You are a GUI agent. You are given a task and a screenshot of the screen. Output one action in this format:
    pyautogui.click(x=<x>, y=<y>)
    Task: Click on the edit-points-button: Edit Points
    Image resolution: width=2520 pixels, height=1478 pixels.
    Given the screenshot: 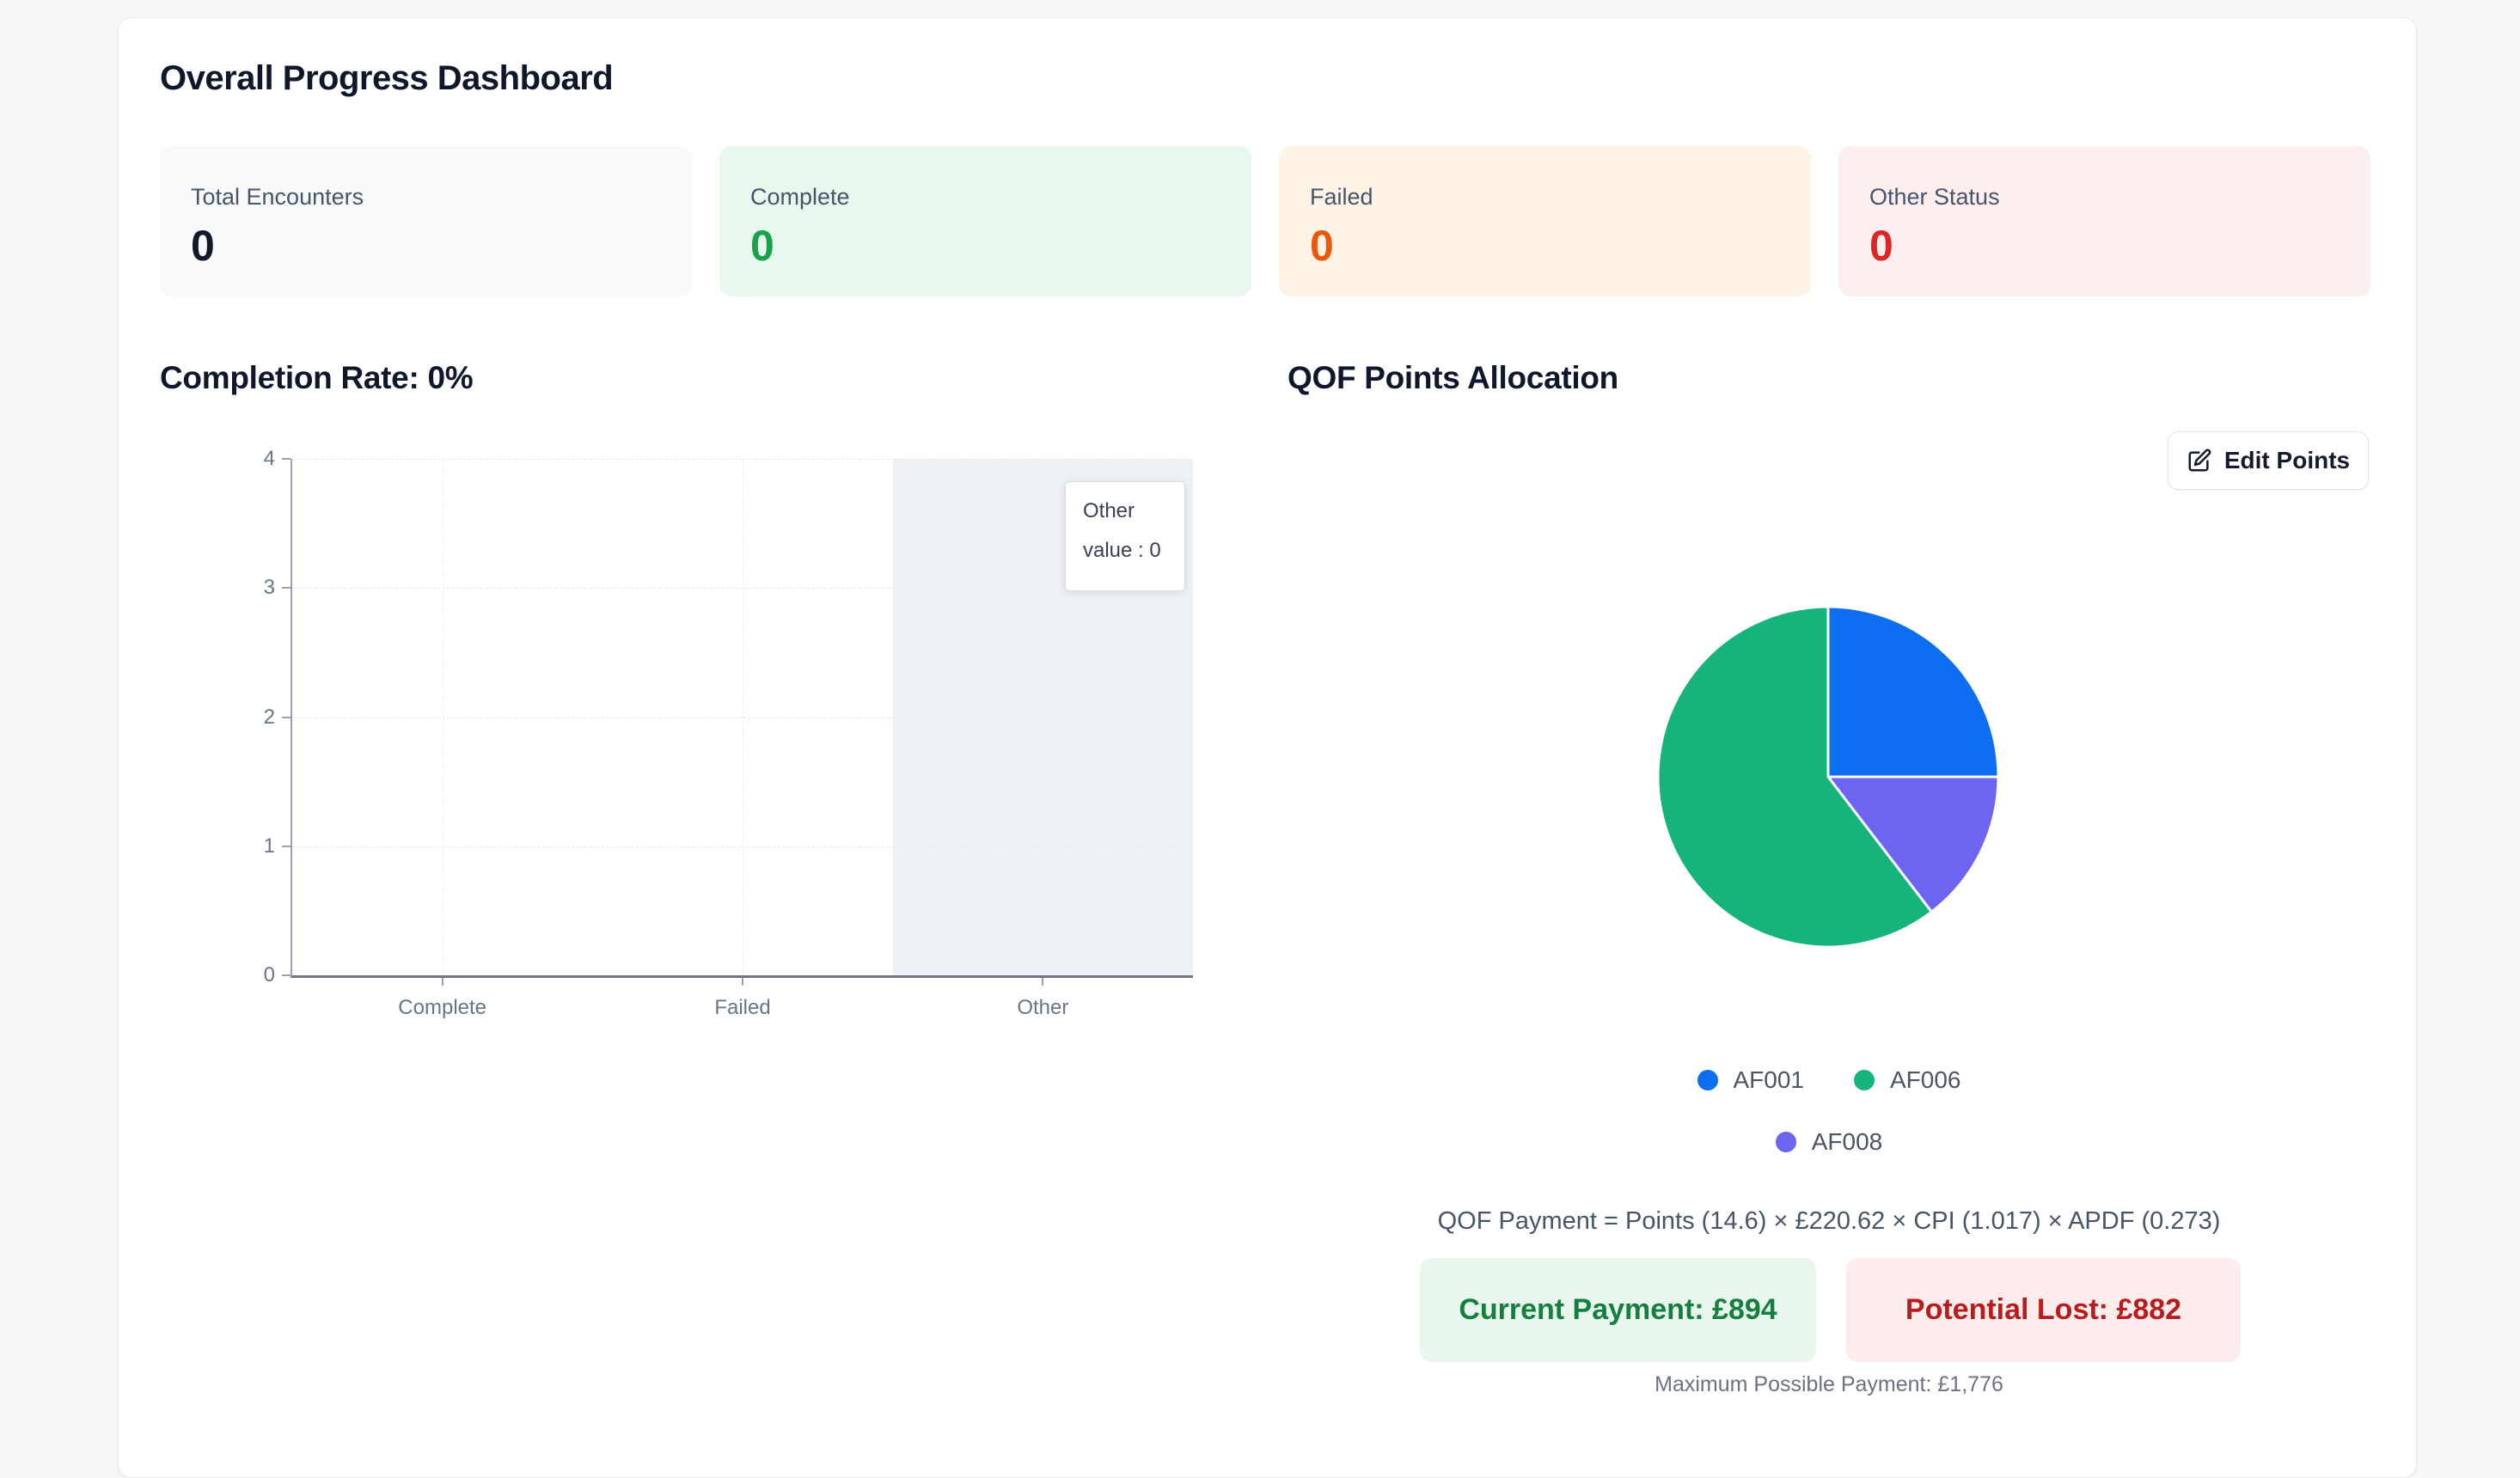 What is the action you would take?
    pyautogui.click(x=2269, y=461)
    